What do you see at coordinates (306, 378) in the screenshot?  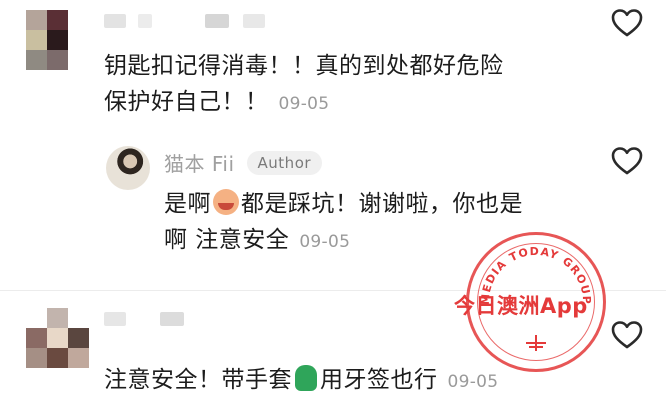 I see `green-glove-emoji` at bounding box center [306, 378].